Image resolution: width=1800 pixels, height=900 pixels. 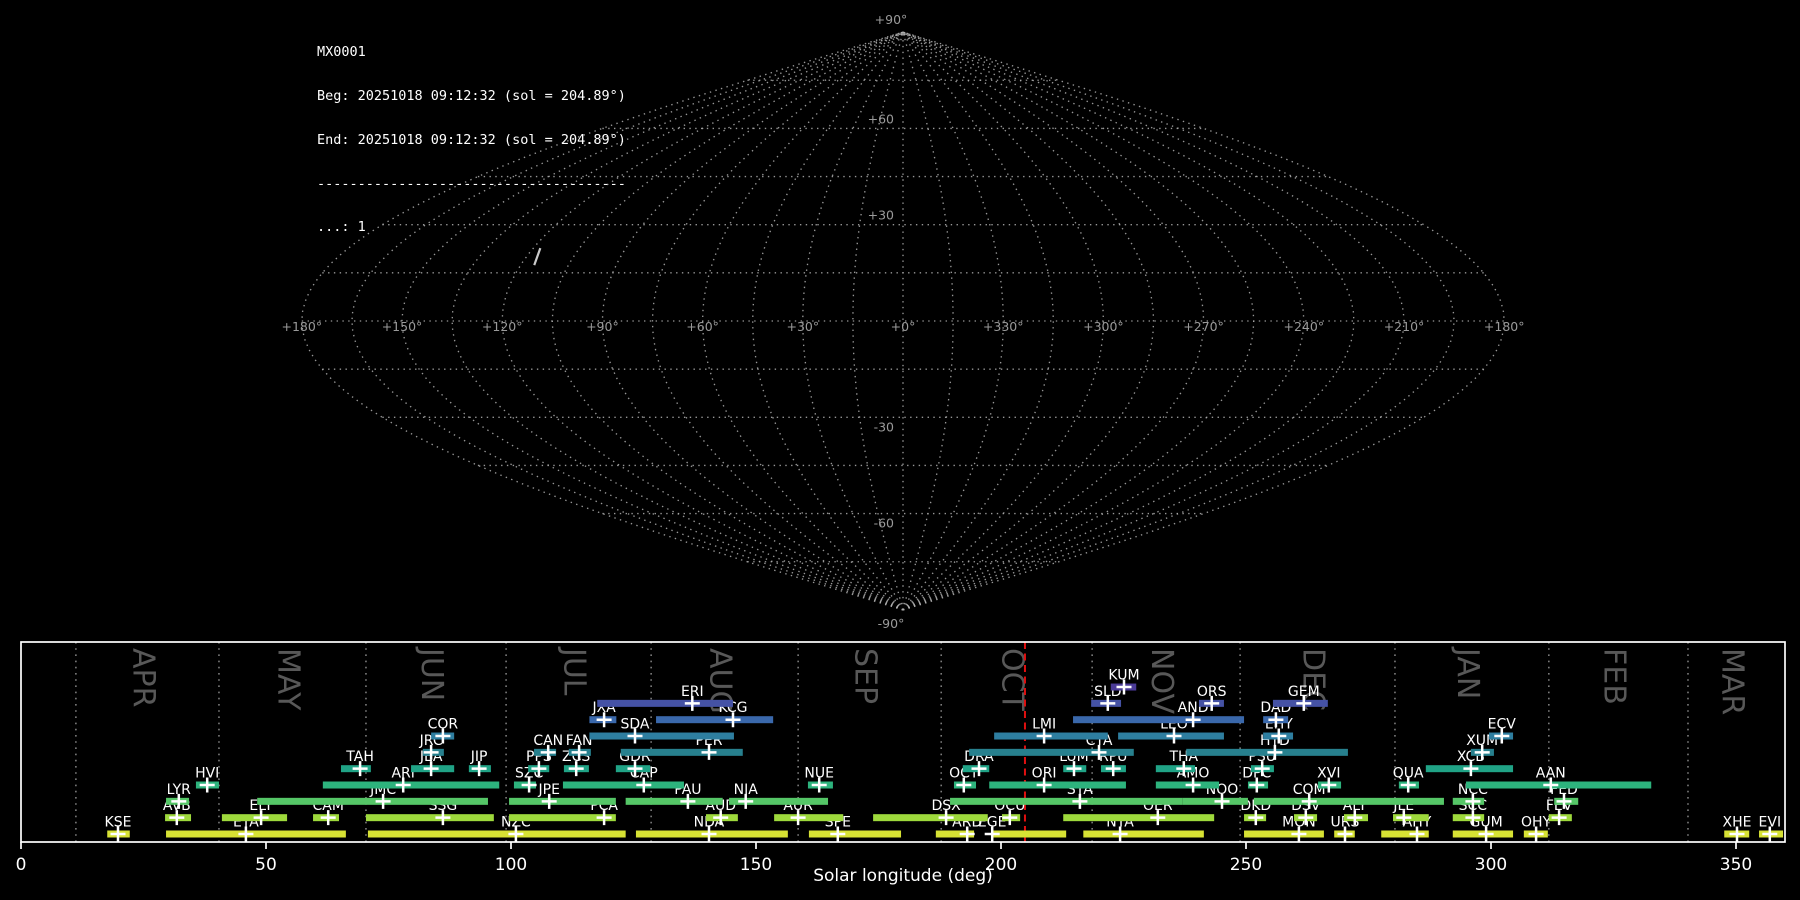 What do you see at coordinates (574, 671) in the screenshot?
I see `month-label: JUL` at bounding box center [574, 671].